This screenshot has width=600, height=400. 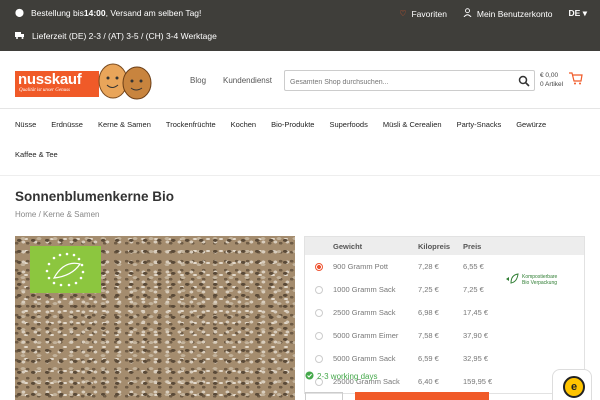 What do you see at coordinates (67, 124) in the screenshot?
I see `category-erdnuesse: Erdnüsse` at bounding box center [67, 124].